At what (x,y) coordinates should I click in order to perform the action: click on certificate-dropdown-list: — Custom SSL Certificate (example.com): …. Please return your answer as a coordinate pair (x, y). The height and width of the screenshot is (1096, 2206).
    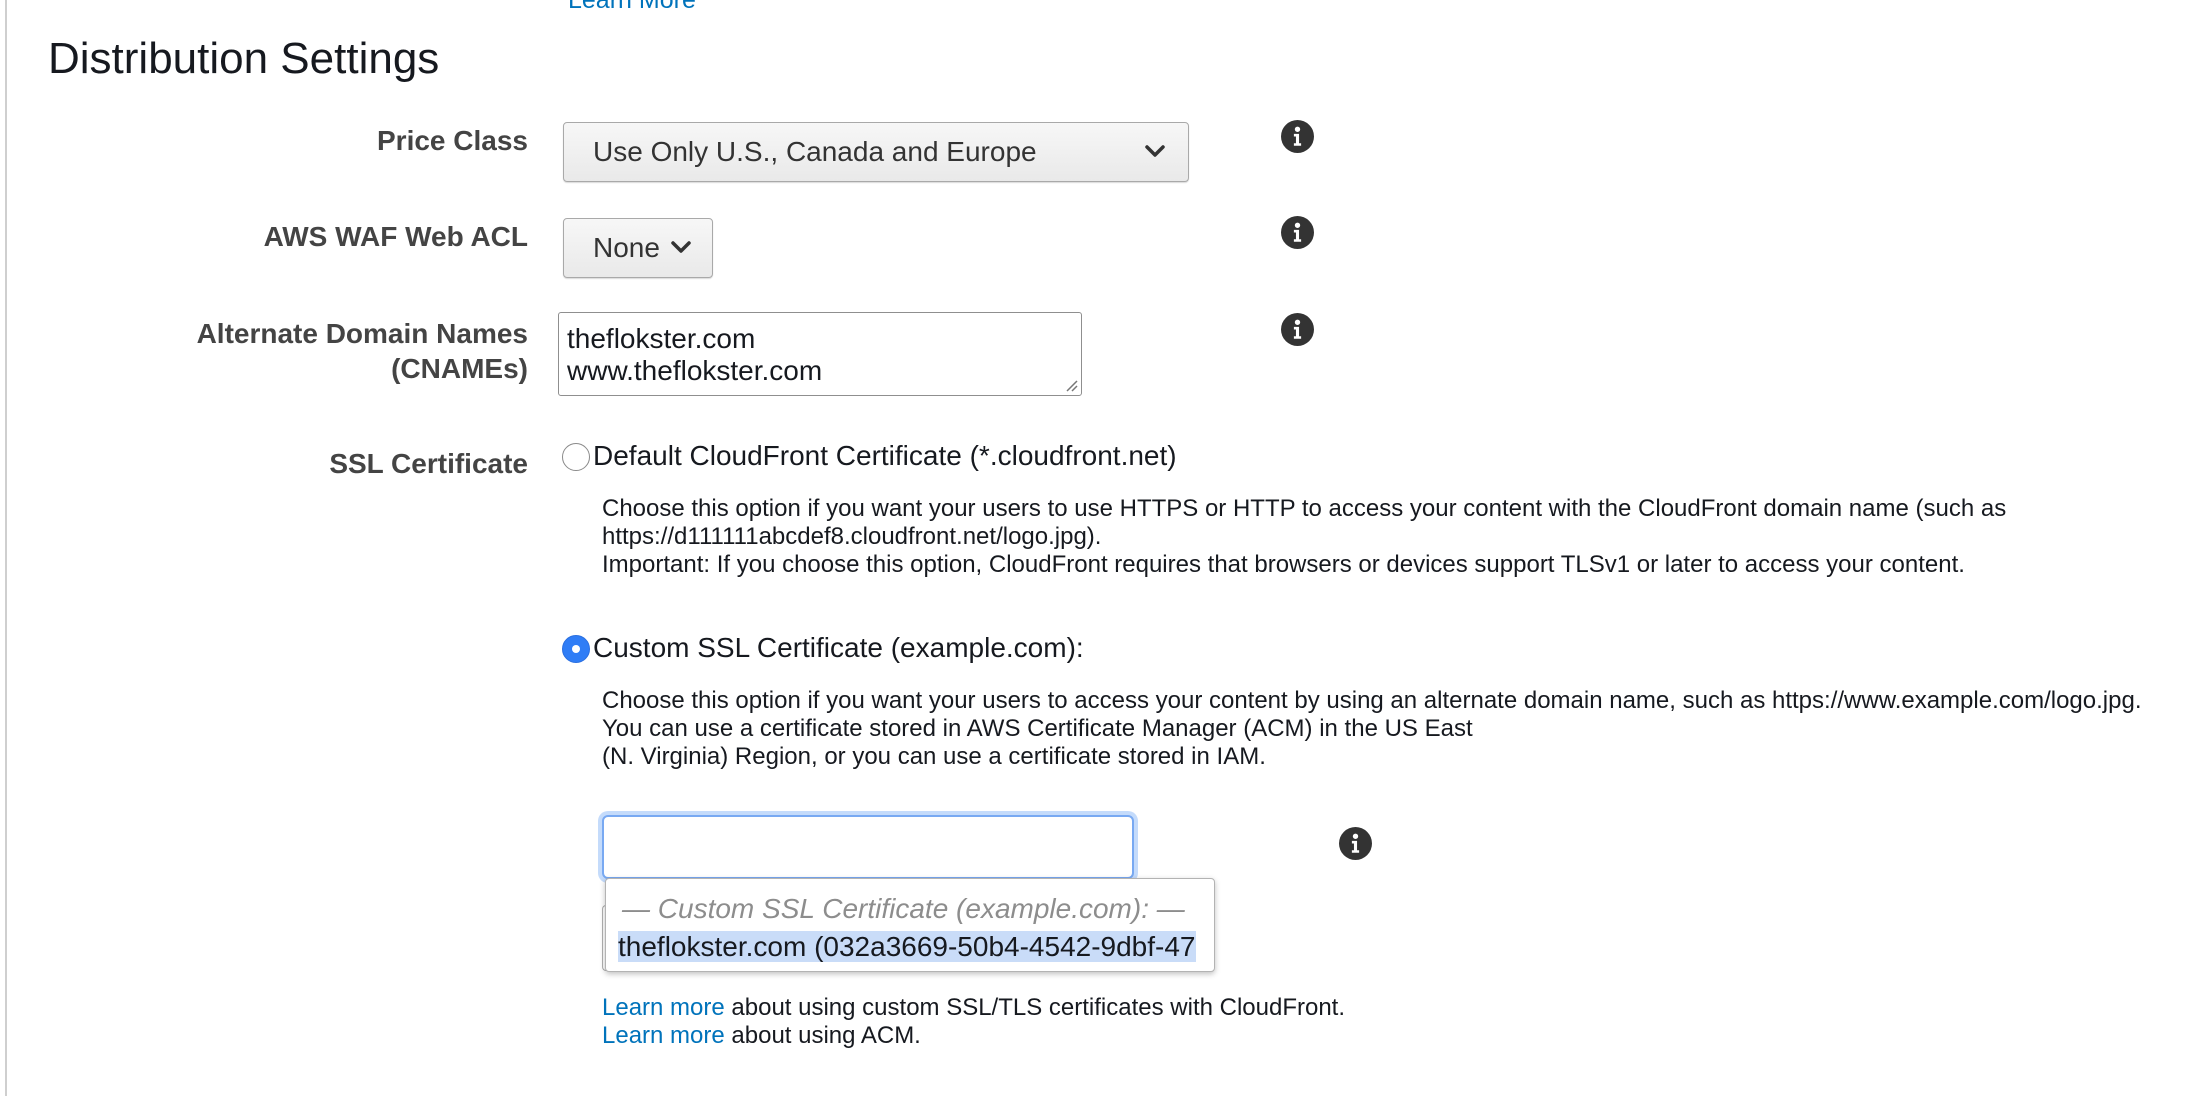
    Looking at the image, I should click on (910, 925).